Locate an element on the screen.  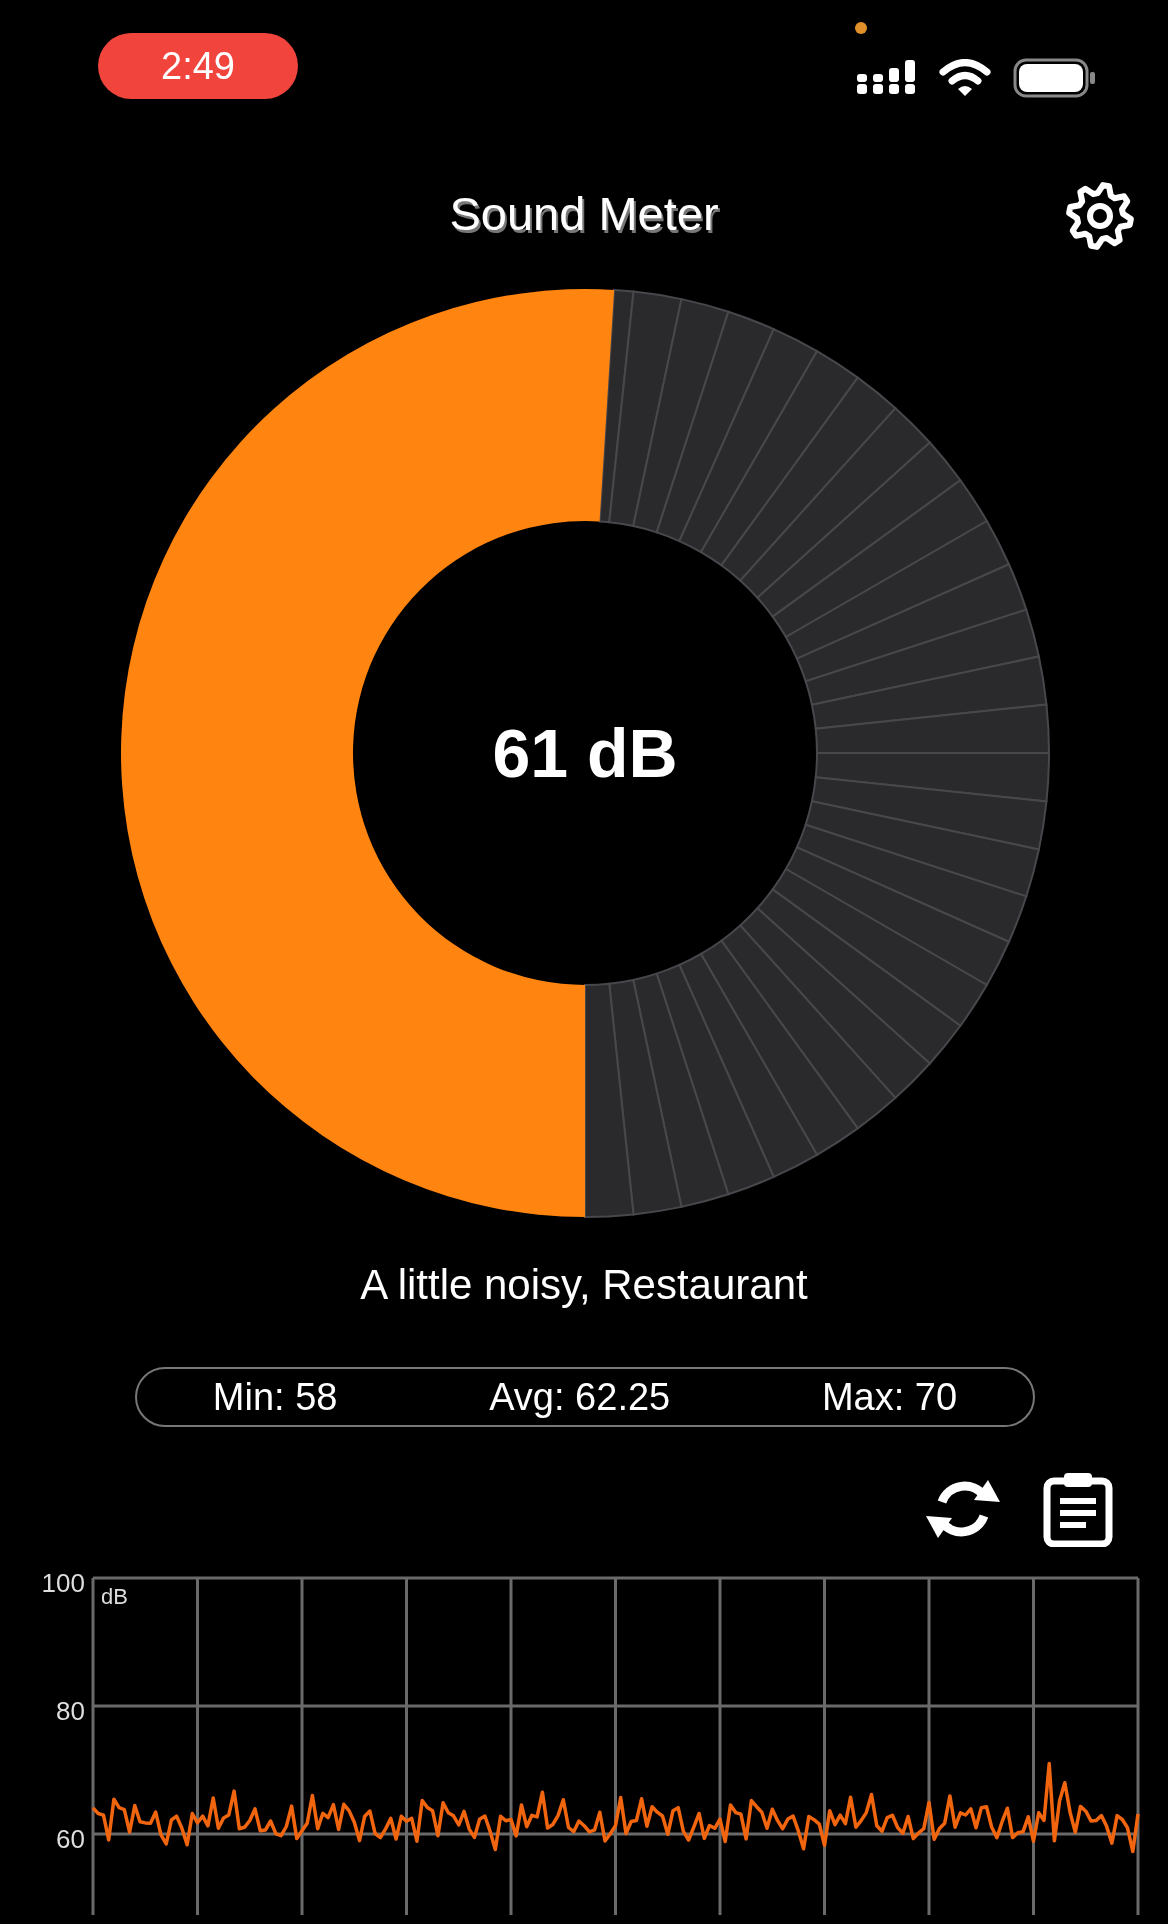
stat-value: Min: 58 is located at coordinates (275, 1397).